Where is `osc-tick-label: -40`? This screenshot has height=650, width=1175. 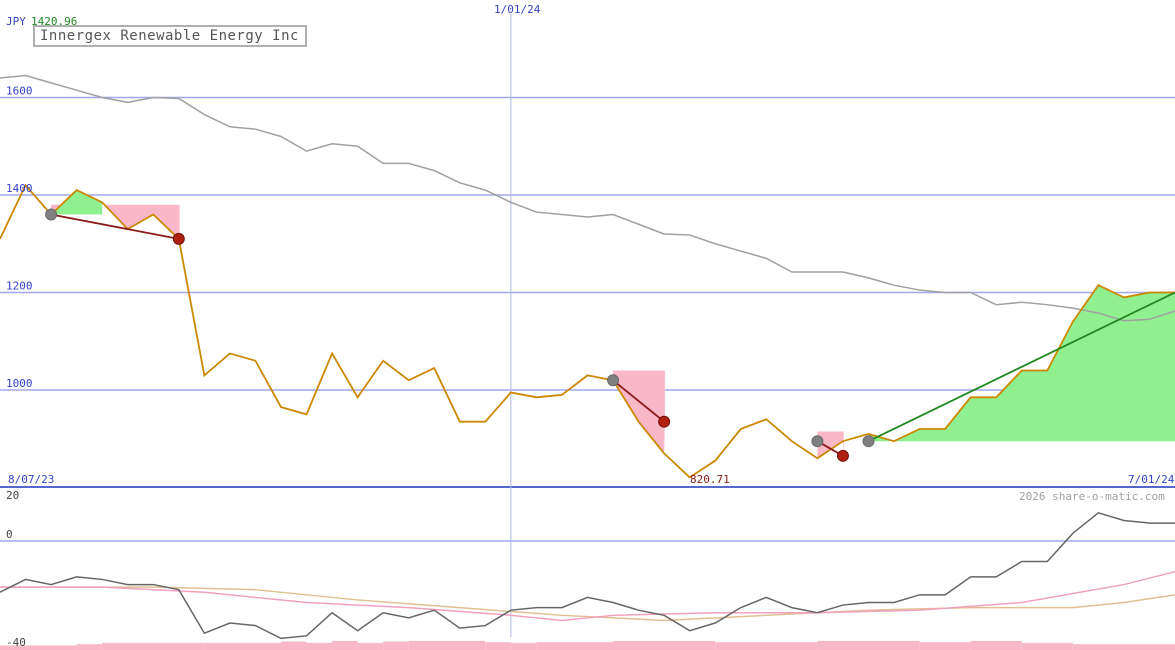 osc-tick-label: -40 is located at coordinates (16, 642).